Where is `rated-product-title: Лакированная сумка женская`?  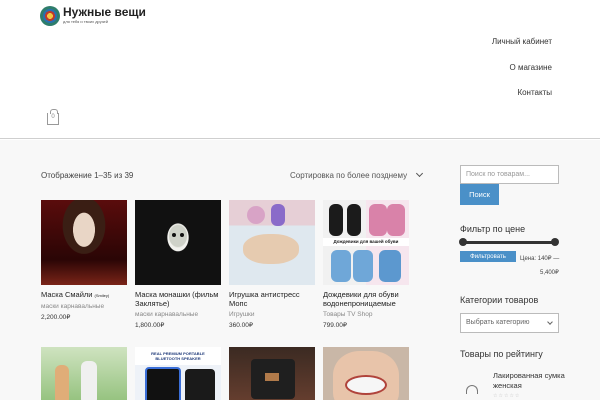 rated-product-title: Лакированная сумка женская is located at coordinates (533, 381).